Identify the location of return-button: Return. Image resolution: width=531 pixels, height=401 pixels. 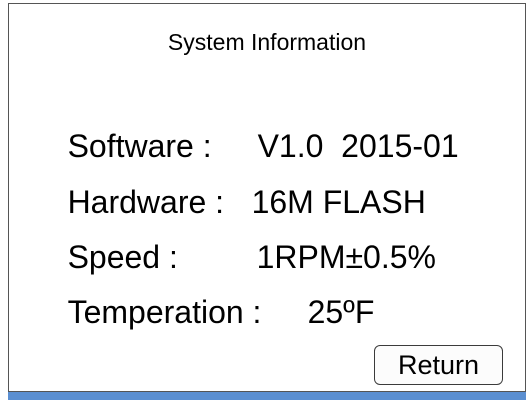
(438, 365).